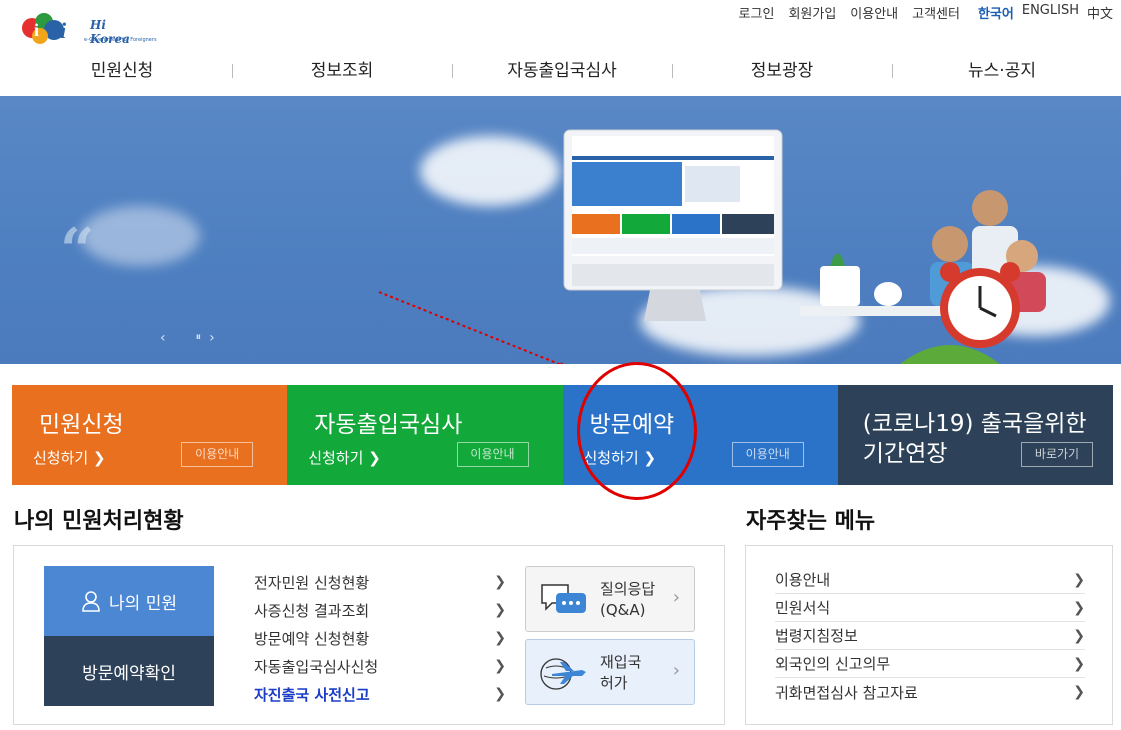 The height and width of the screenshot is (730, 1121). Describe the element at coordinates (380, 666) in the screenshot. I see `link-auto-immigration-apply: 자동출입국심사신청 ❯` at that location.